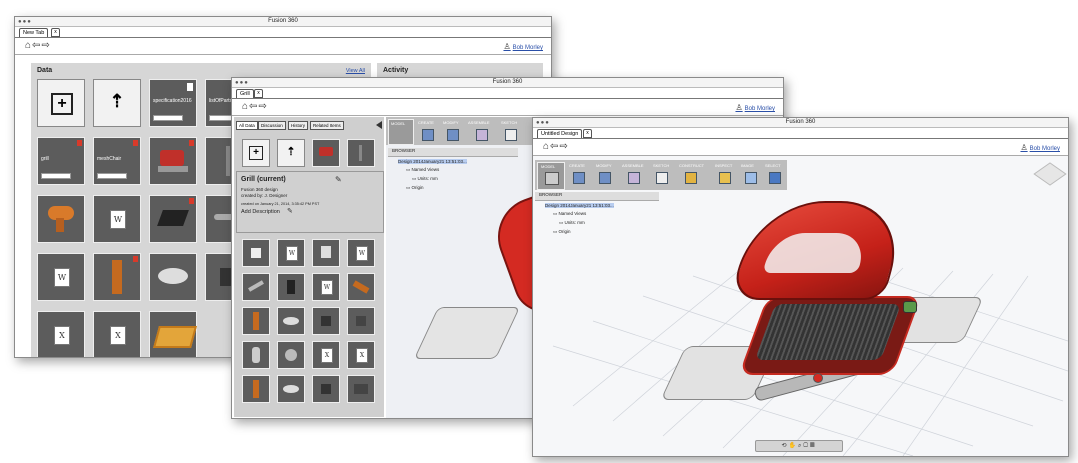 The height and width of the screenshot is (463, 1078). I want to click on orbit-icon: ⟲, so click(784, 446).